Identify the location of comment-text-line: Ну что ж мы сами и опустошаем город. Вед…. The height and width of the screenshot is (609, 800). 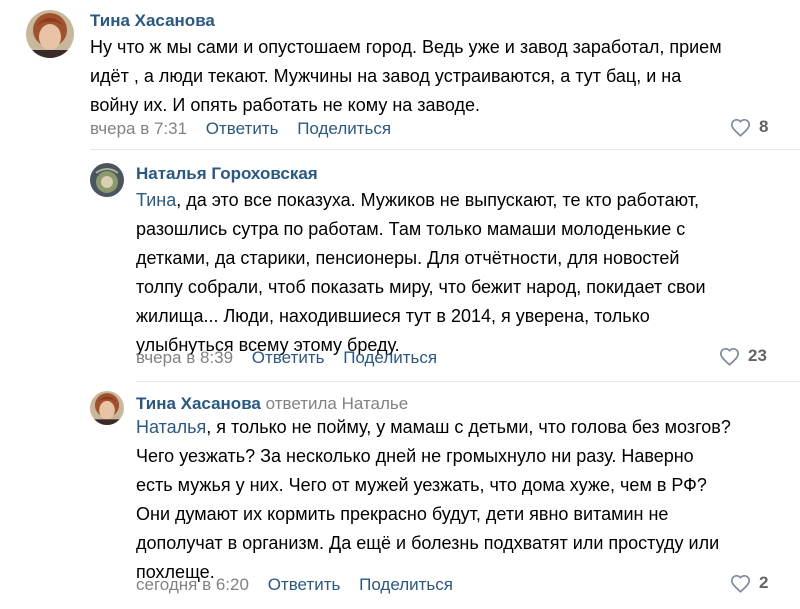
(406, 47).